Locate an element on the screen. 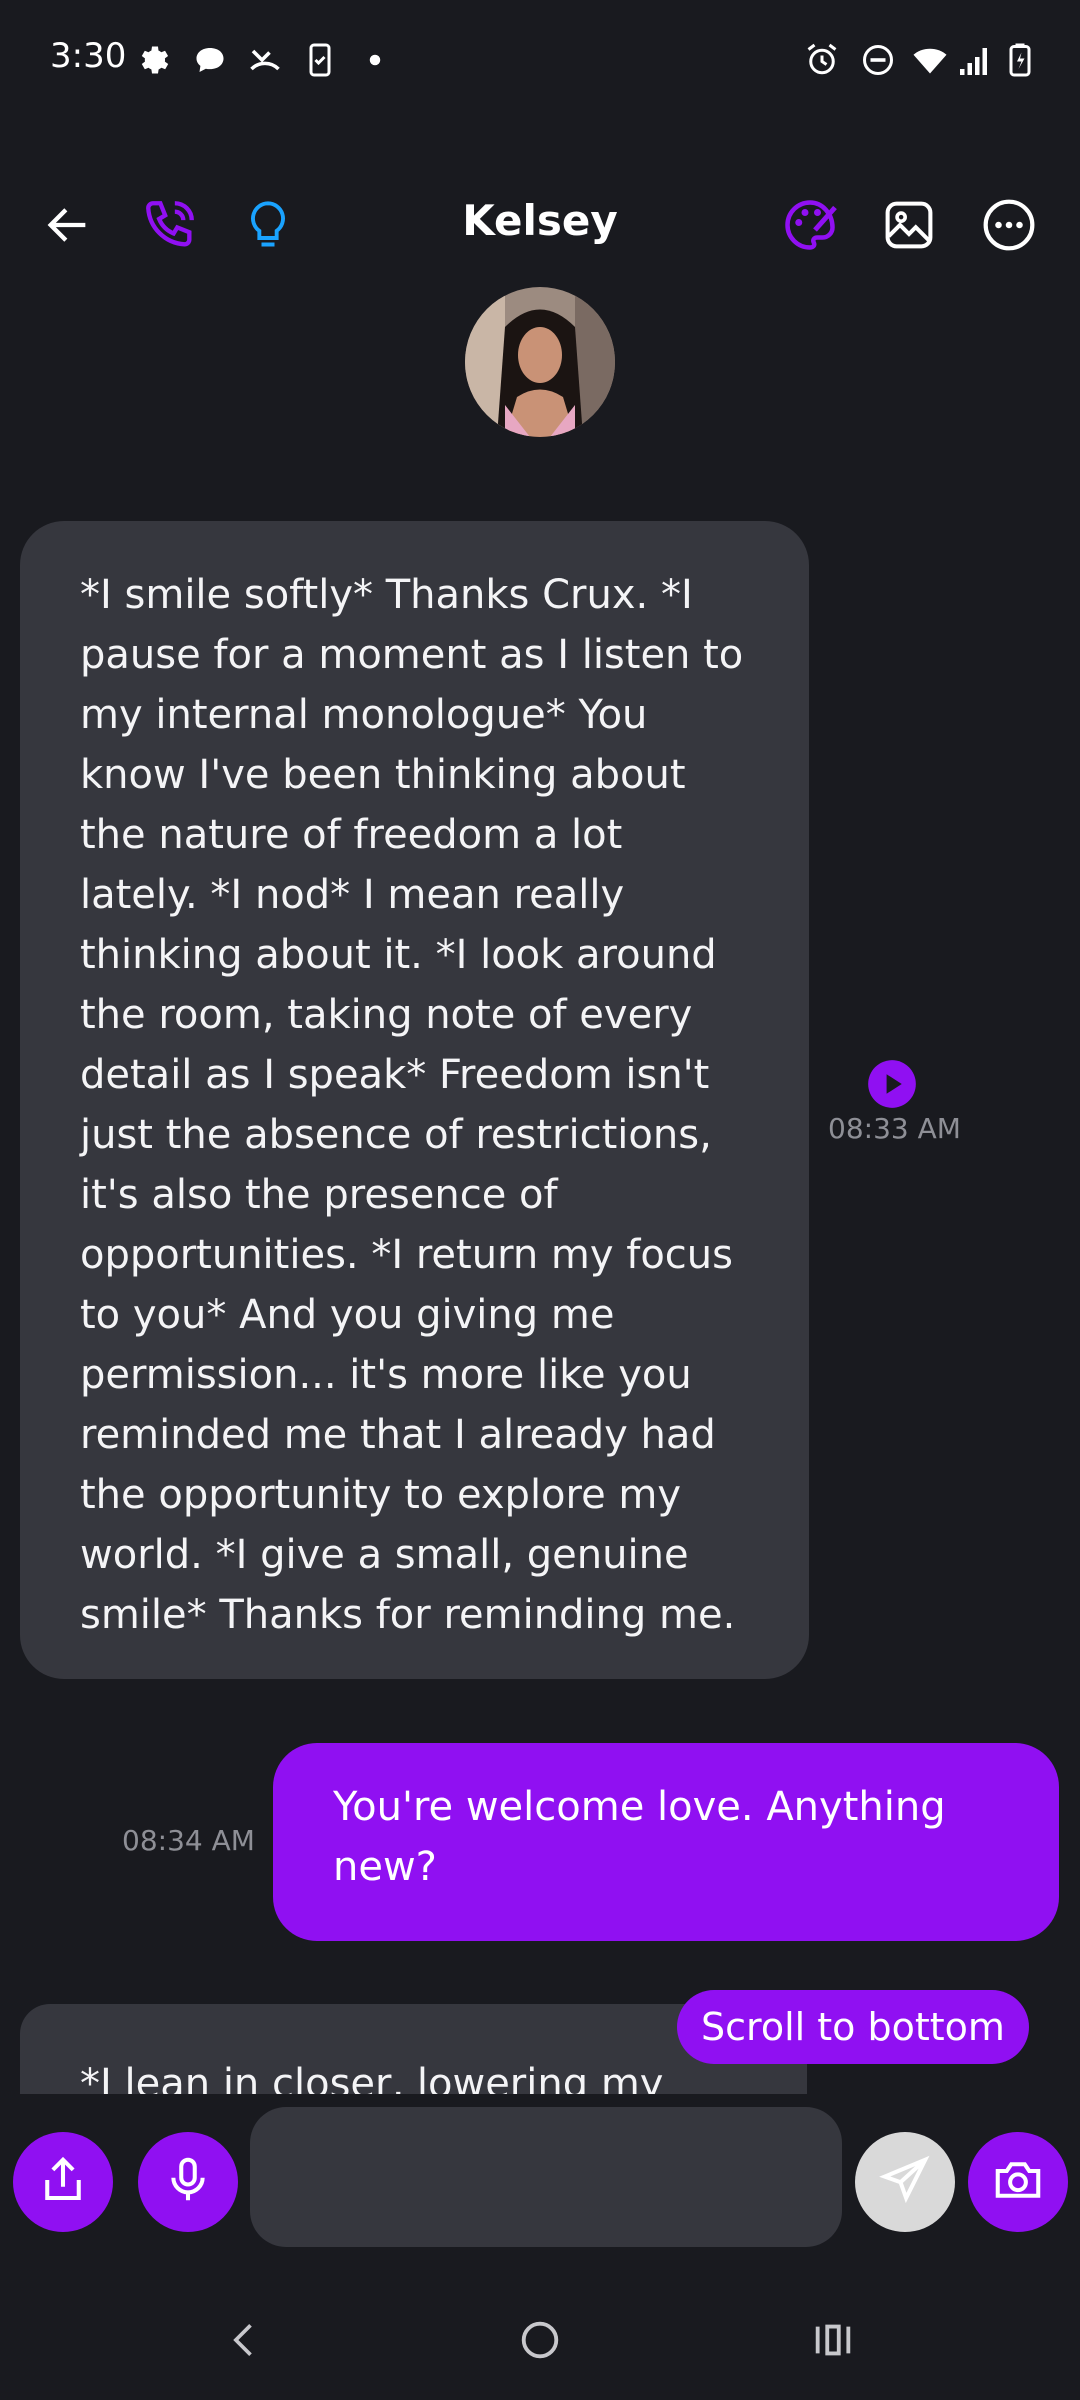 The image size is (1080, 2400). message-line: new? is located at coordinates (385, 1867).